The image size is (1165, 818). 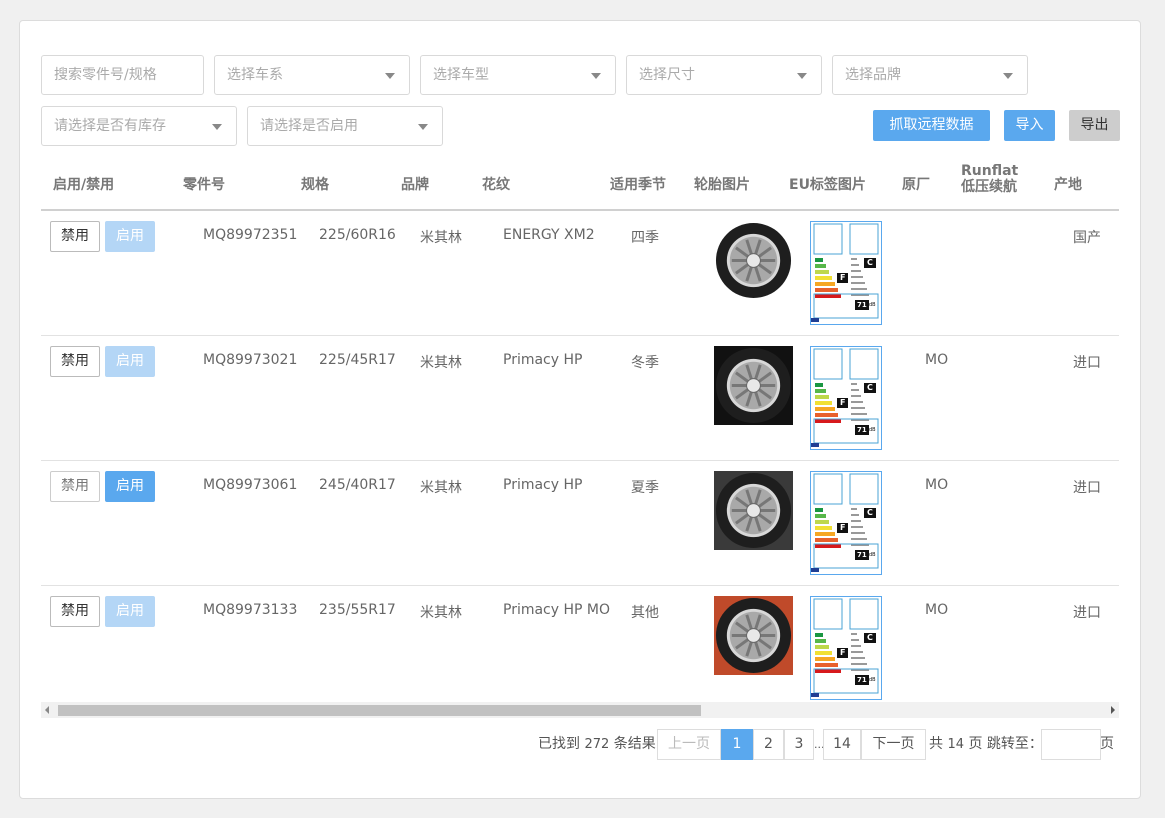 I want to click on header-tire-image: 轮胎图片, so click(x=722, y=185).